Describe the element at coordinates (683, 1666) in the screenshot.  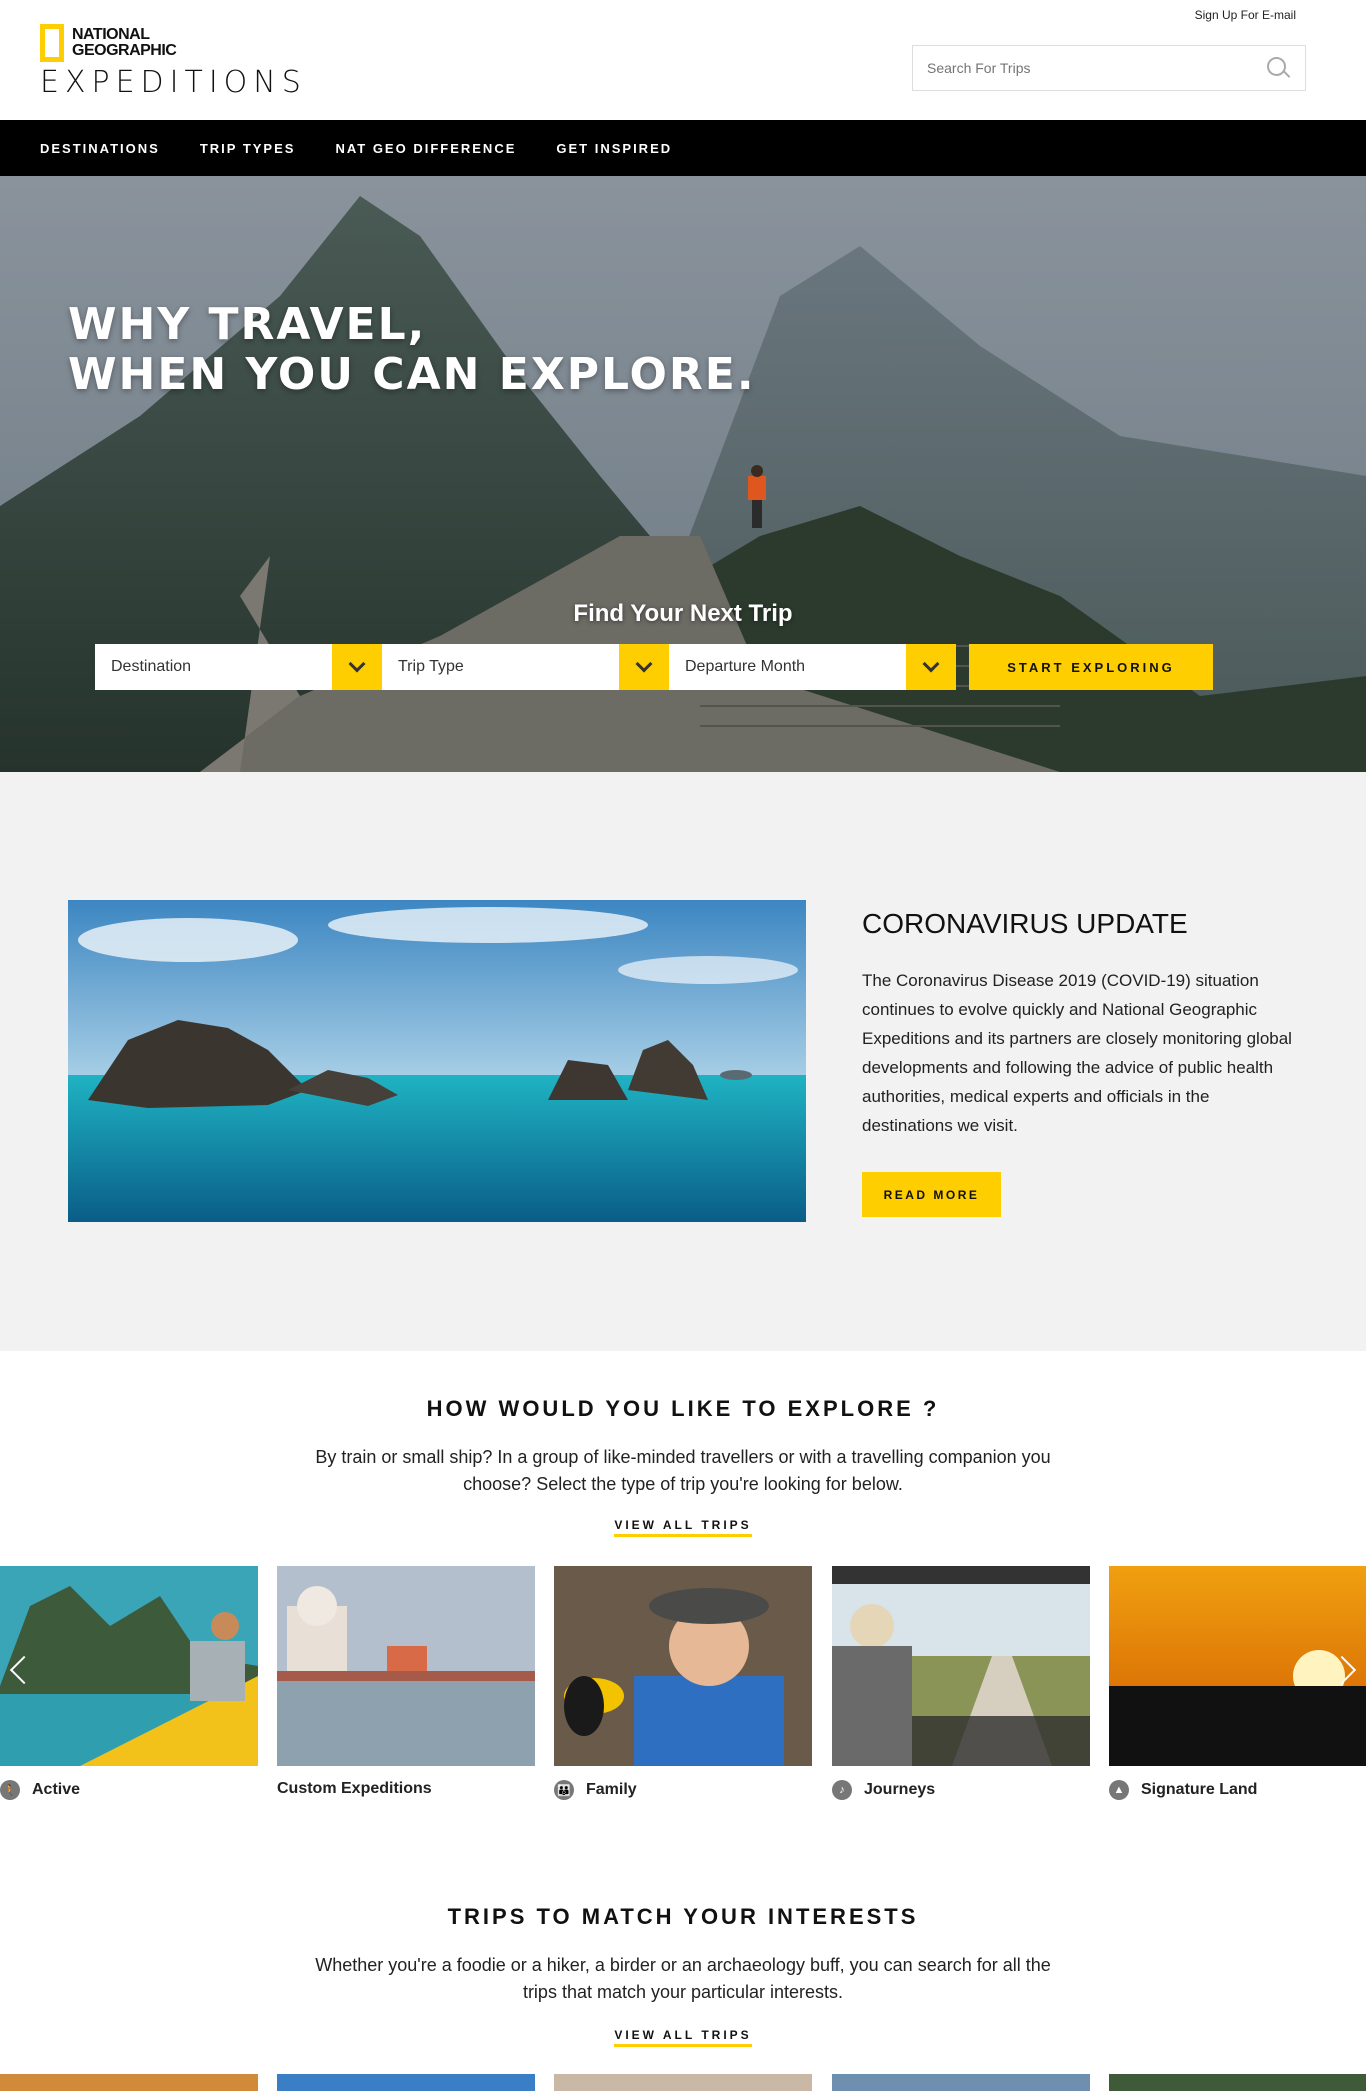
I see `family-card-image` at that location.